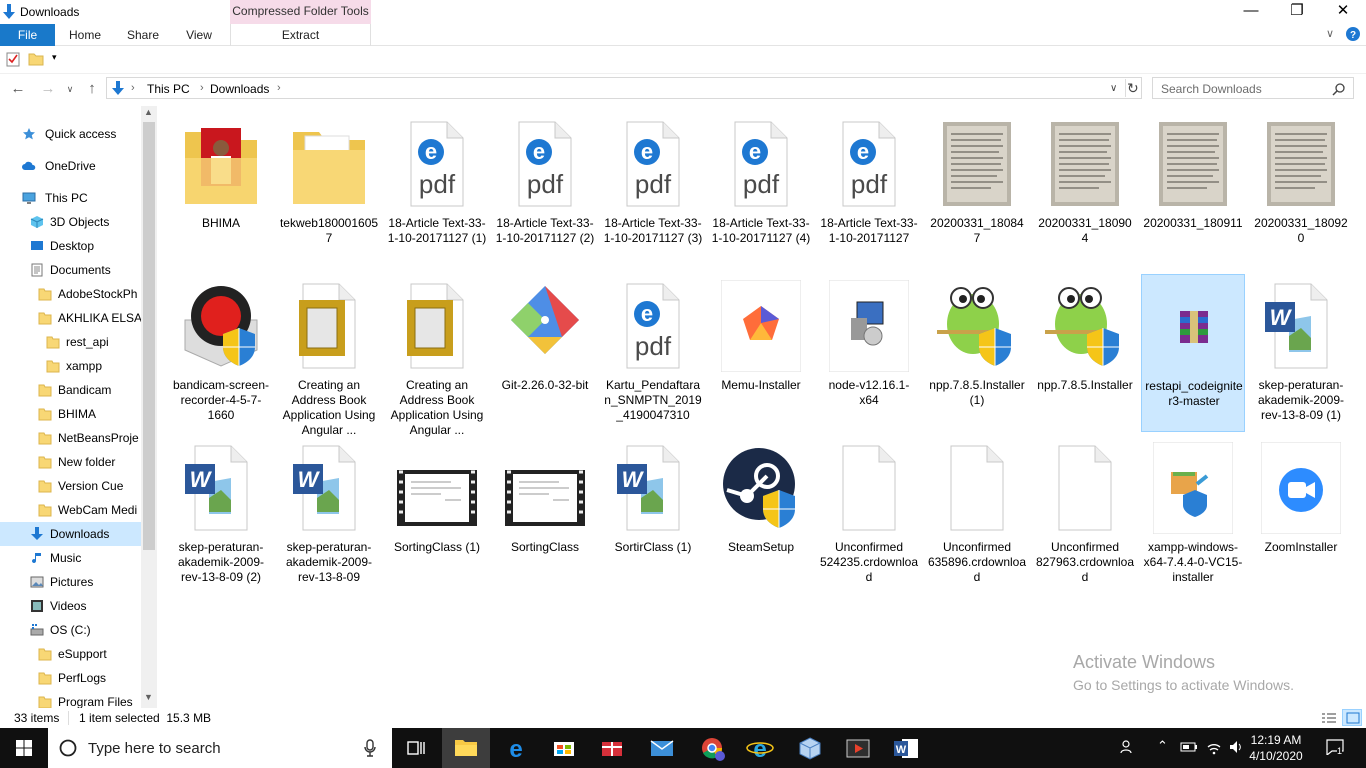 This screenshot has height=768, width=1366. What do you see at coordinates (545, 515) in the screenshot?
I see `file-item: SortingClass` at bounding box center [545, 515].